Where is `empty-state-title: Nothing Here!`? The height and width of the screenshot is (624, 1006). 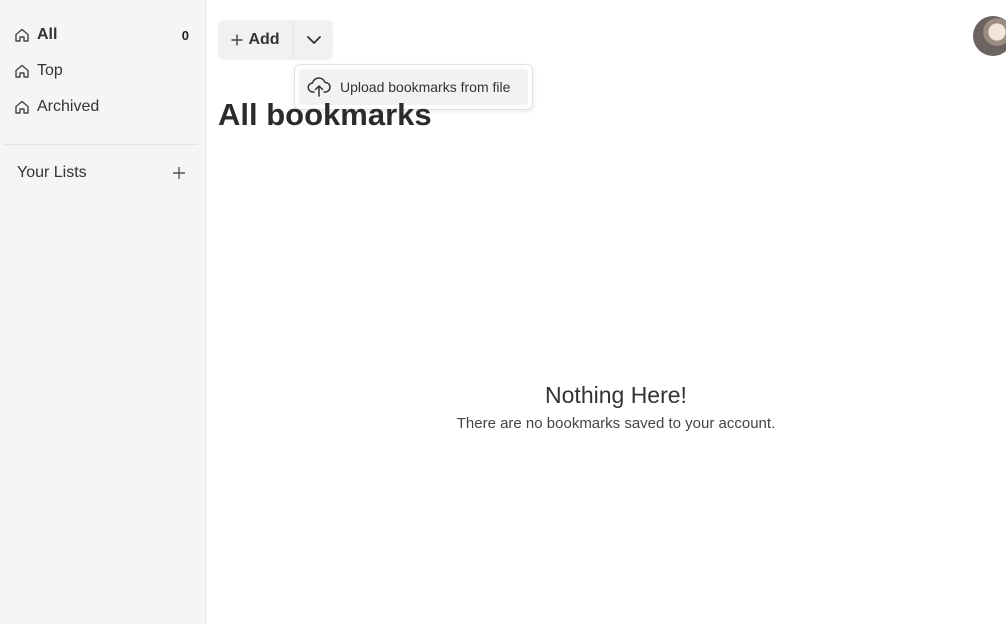 empty-state-title: Nothing Here! is located at coordinates (616, 395).